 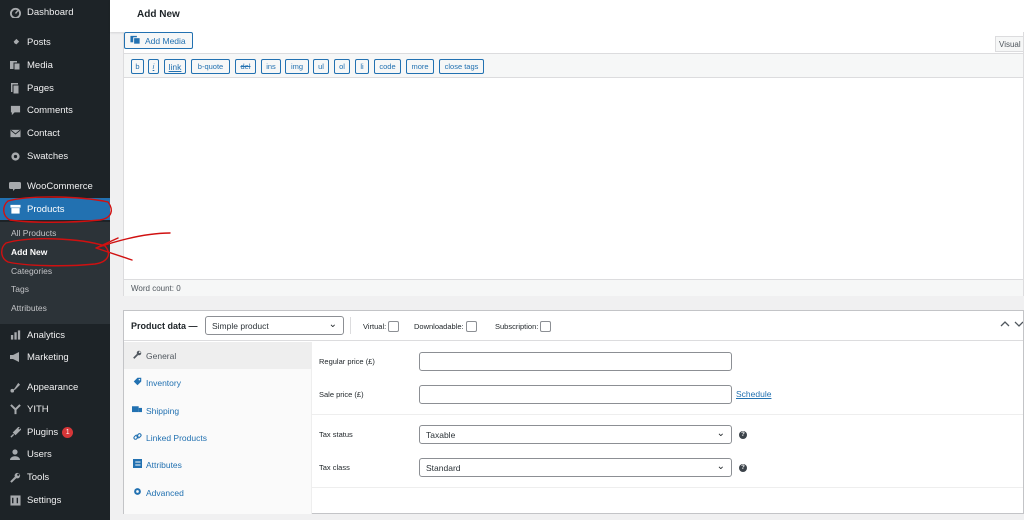 I want to click on chevron-up-icon, so click(x=1012, y=324).